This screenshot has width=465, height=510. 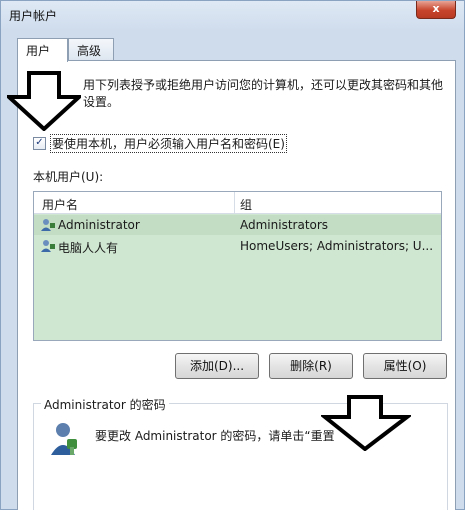 What do you see at coordinates (99, 225) in the screenshot?
I see `cell-username: Administrator` at bounding box center [99, 225].